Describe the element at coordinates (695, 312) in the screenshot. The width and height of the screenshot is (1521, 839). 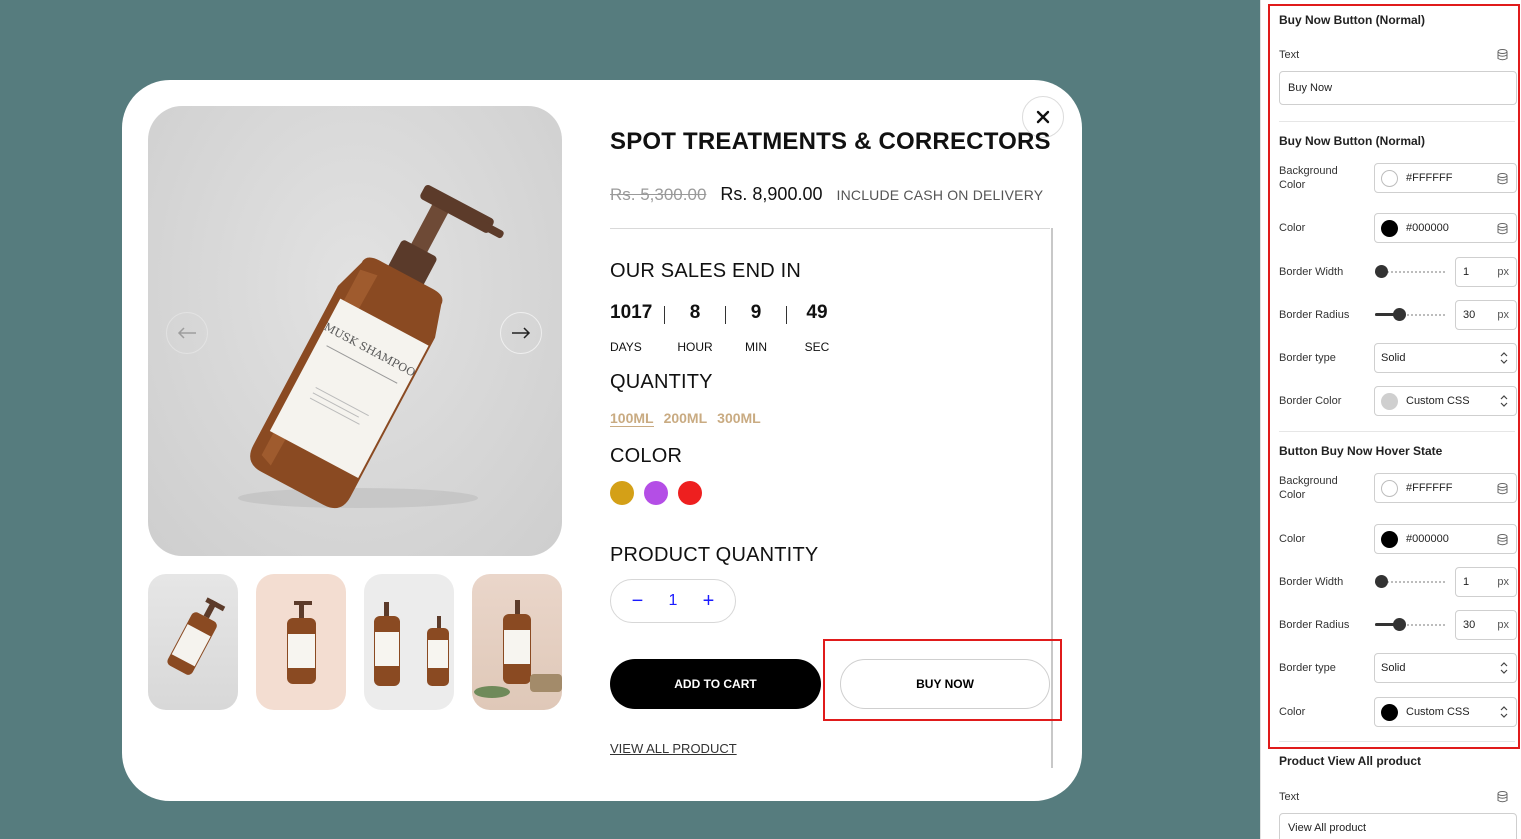
I see `countdown-value: 8` at that location.